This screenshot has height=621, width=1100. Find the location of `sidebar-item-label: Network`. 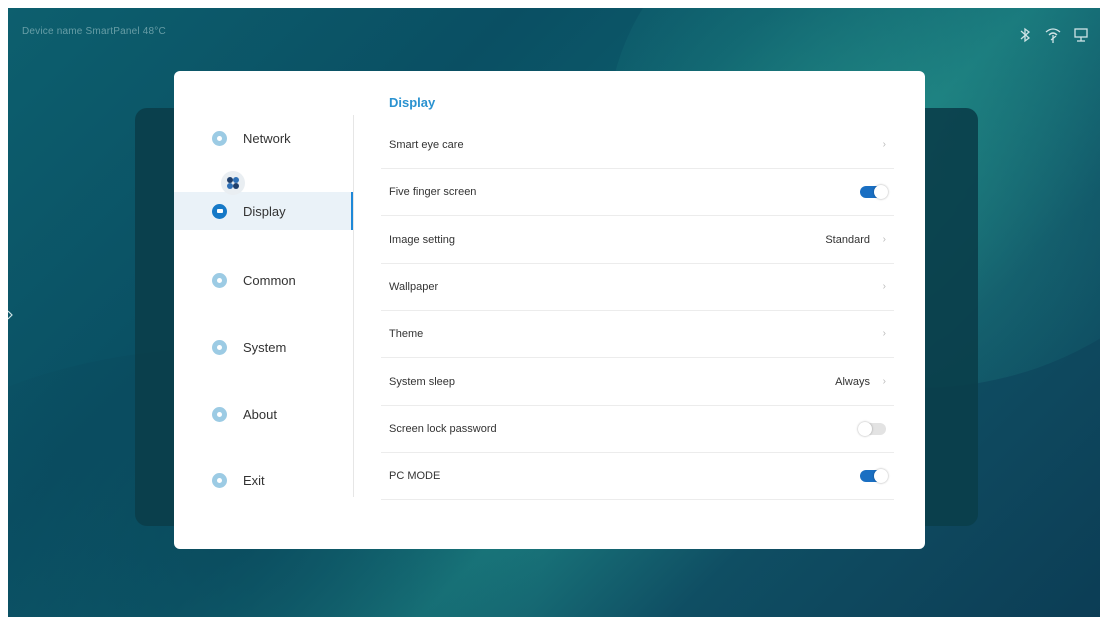

sidebar-item-label: Network is located at coordinates (267, 138).